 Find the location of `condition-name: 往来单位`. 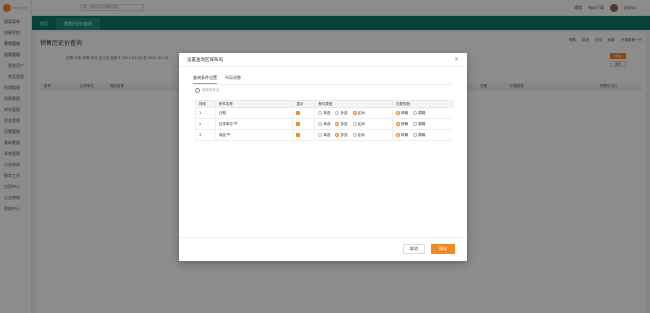

condition-name: 往来单位 is located at coordinates (253, 124).